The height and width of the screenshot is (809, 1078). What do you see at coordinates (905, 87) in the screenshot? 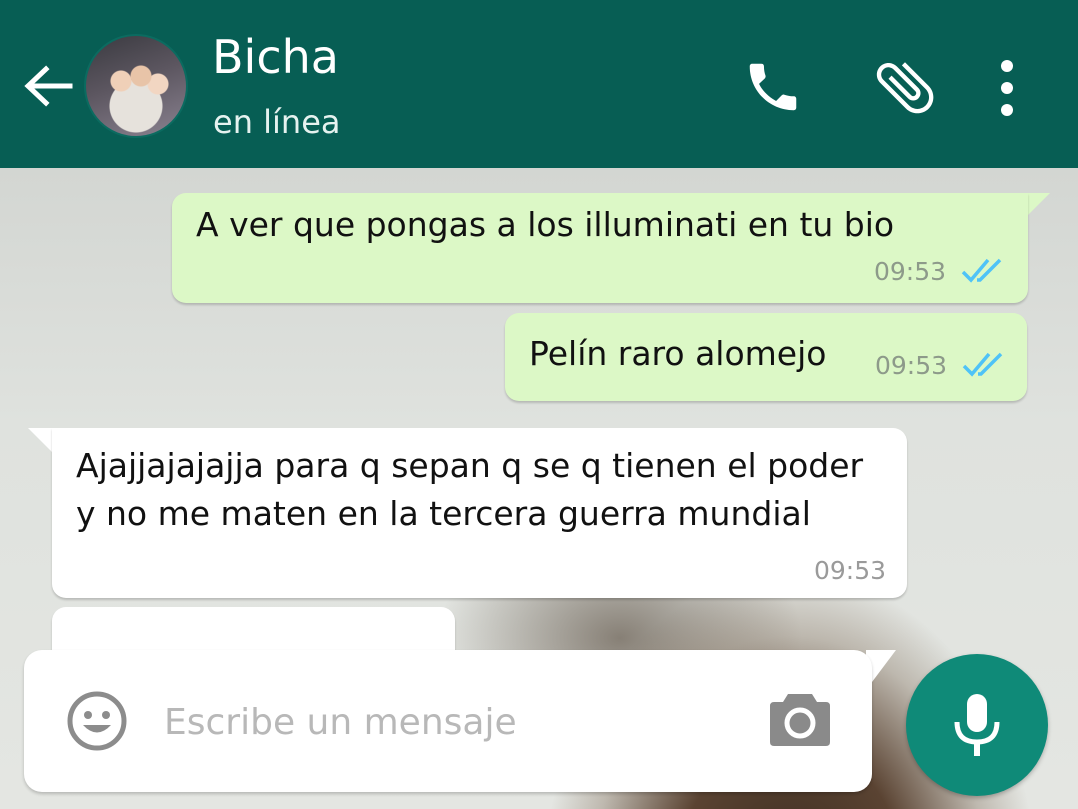
I see `paperclip-icon` at bounding box center [905, 87].